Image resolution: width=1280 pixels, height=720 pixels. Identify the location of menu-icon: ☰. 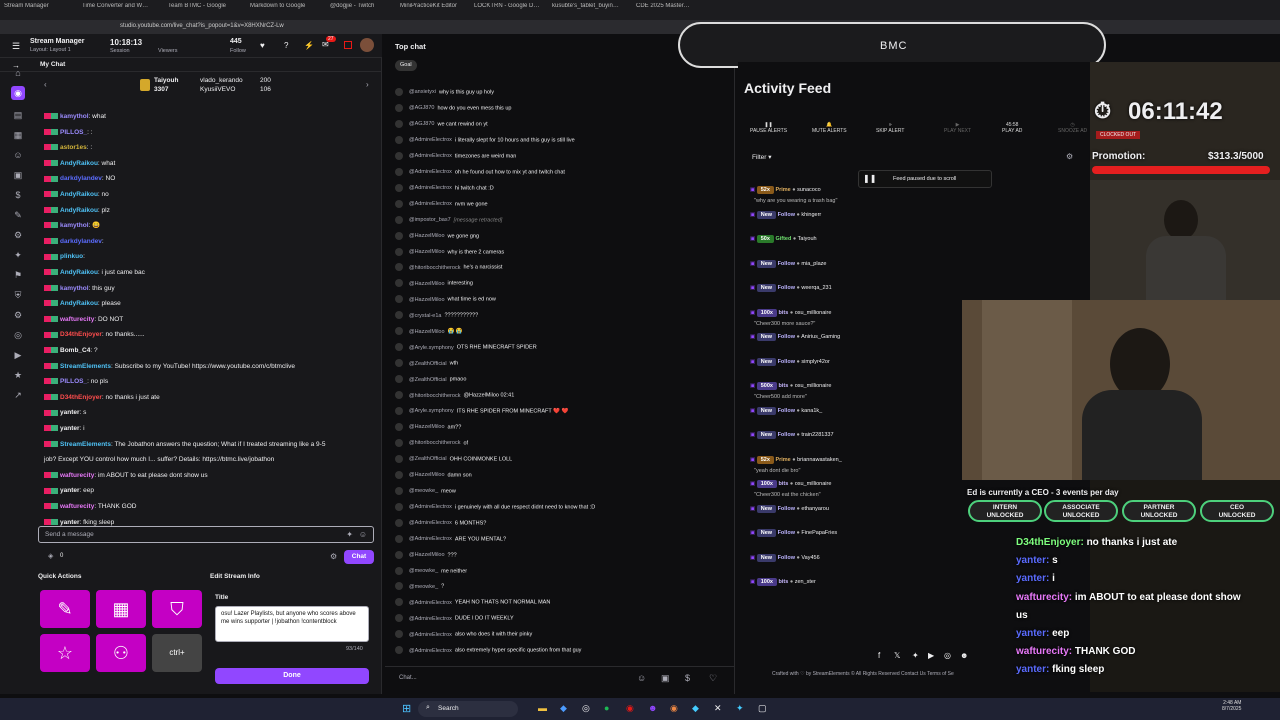
(16, 46).